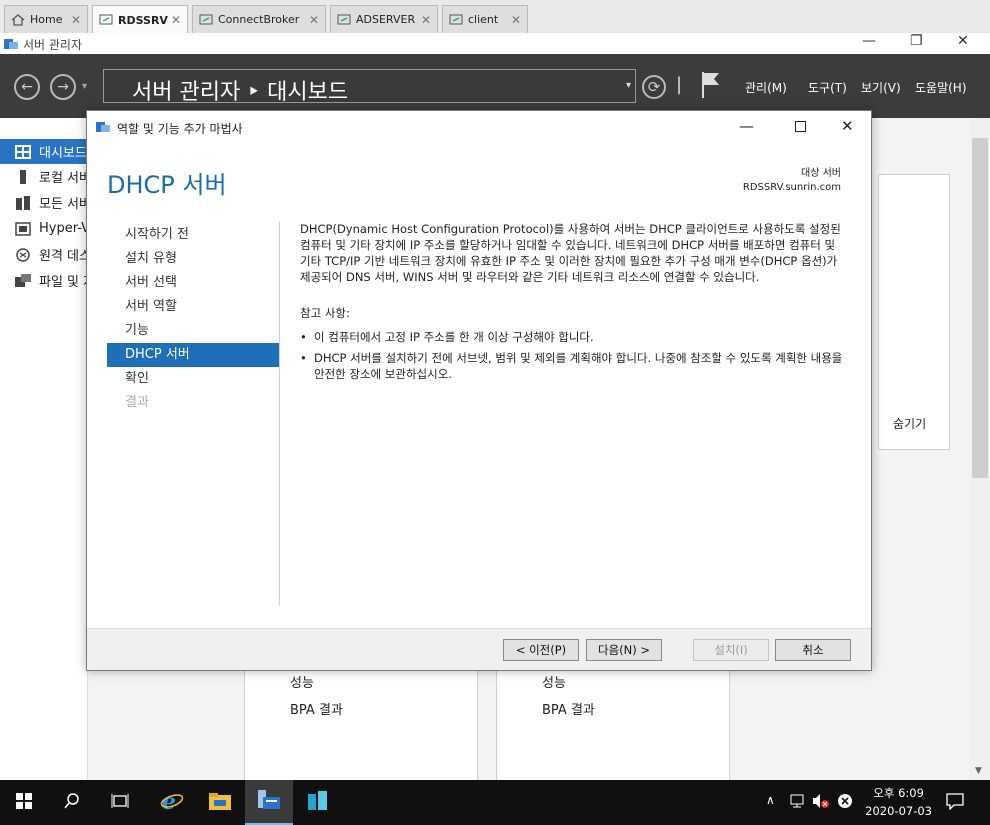 This screenshot has width=990, height=825. What do you see at coordinates (369, 87) in the screenshot?
I see `breadcrumb: 서버 관리자 ‣ 대시보드 ▾` at bounding box center [369, 87].